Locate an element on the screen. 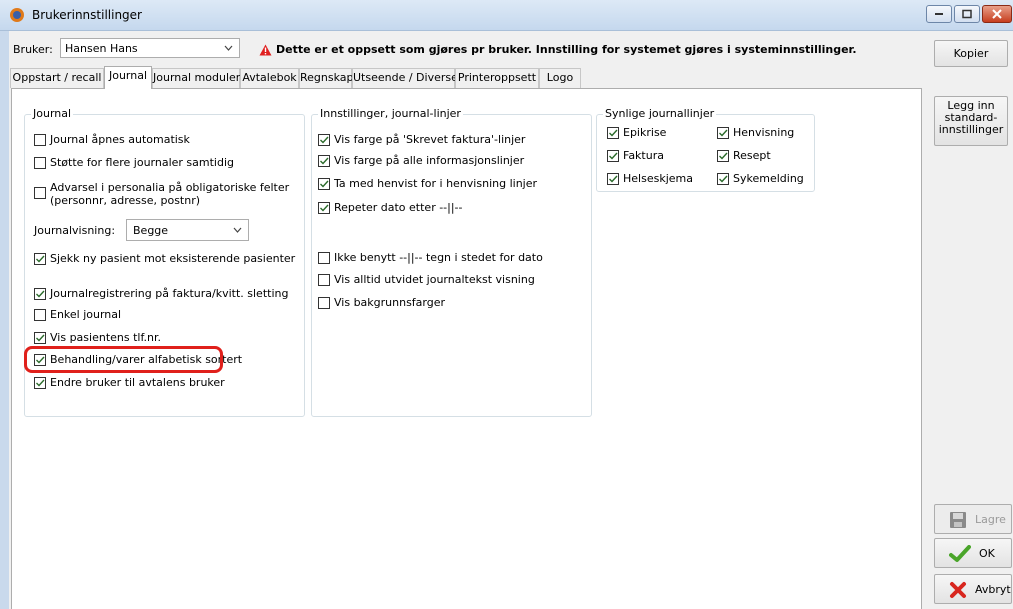 Image resolution: width=1013 pixels, height=609 pixels. checkbox-label: Henvisning is located at coordinates (764, 132).